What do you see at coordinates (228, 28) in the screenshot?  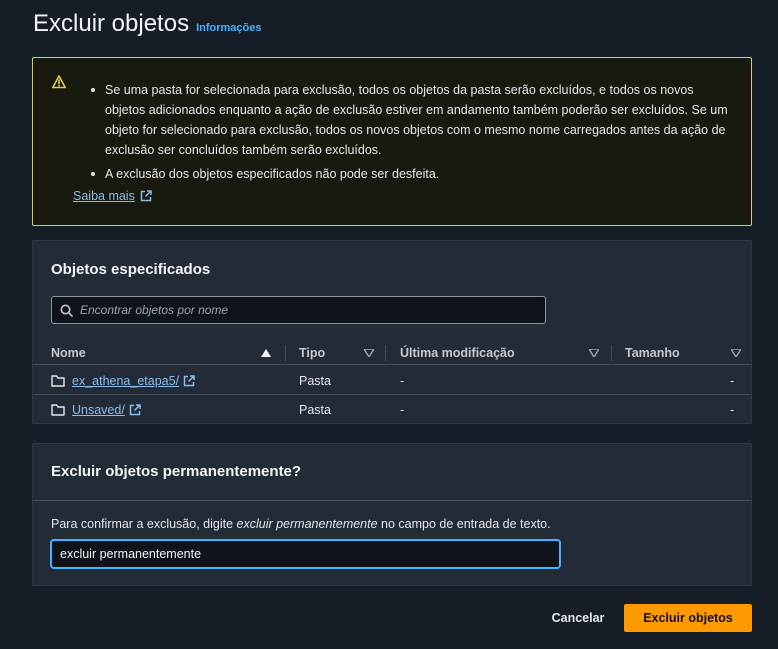 I see `info-link: Informações` at bounding box center [228, 28].